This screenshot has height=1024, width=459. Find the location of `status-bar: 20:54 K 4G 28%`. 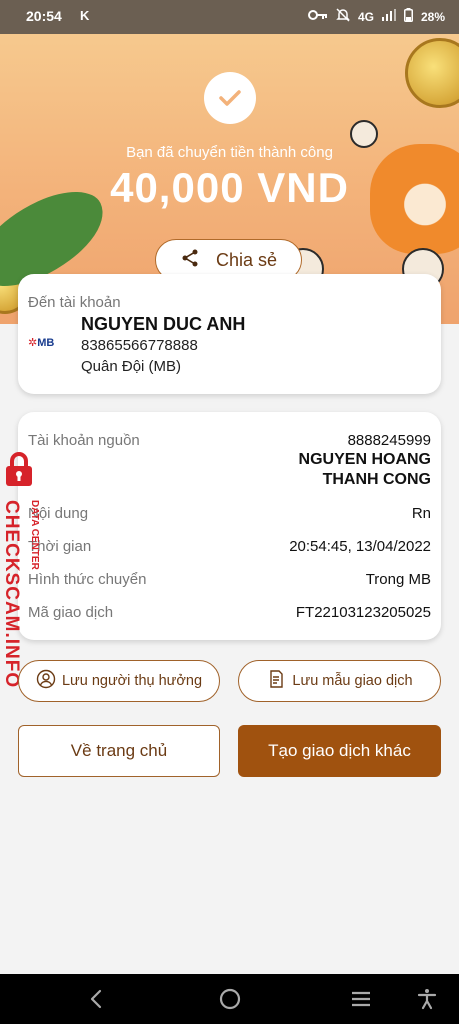

status-bar: 20:54 K 4G 28% is located at coordinates (229, 17).